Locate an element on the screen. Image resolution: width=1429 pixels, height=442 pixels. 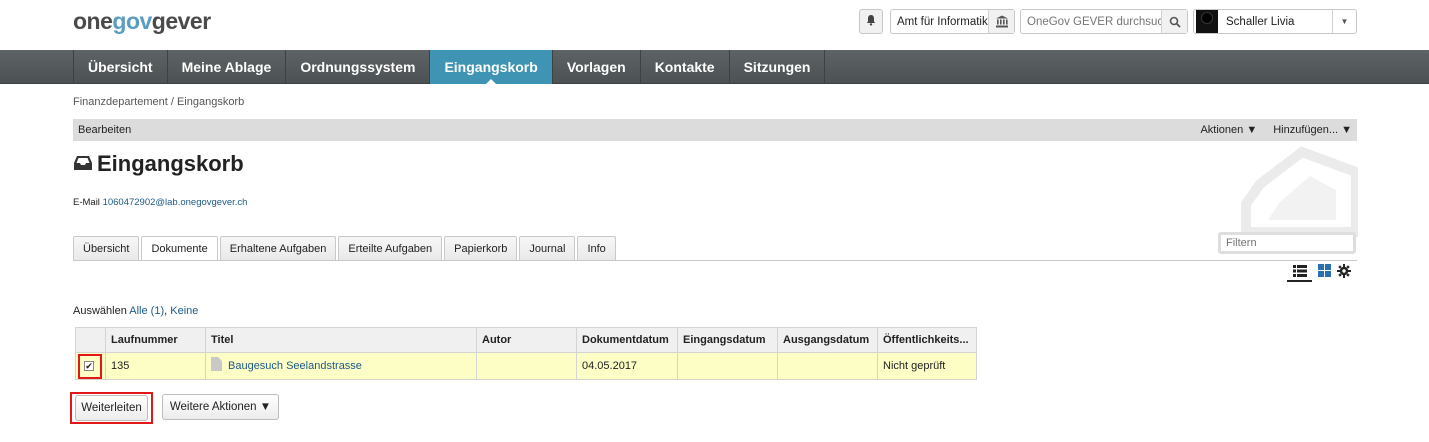
nav-item-uebersicht: Übersicht is located at coordinates (121, 67).